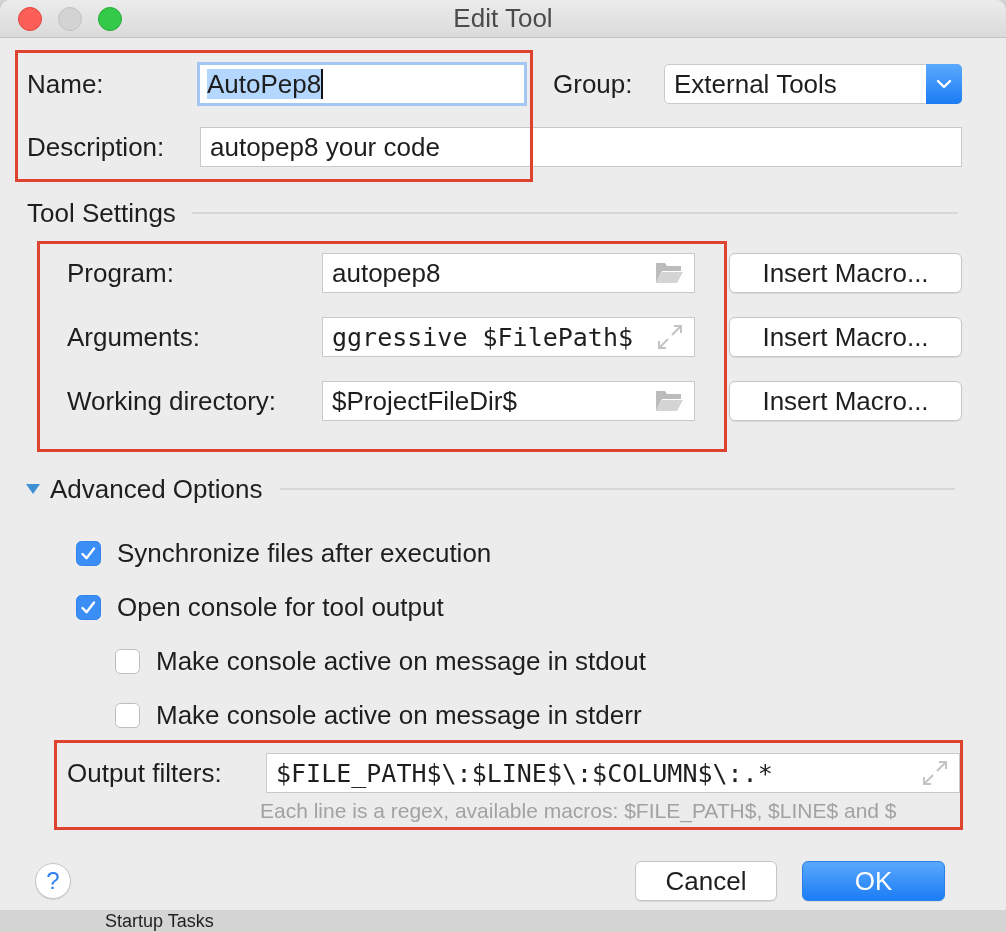  I want to click on disclosure-triangle-icon, so click(33, 489).